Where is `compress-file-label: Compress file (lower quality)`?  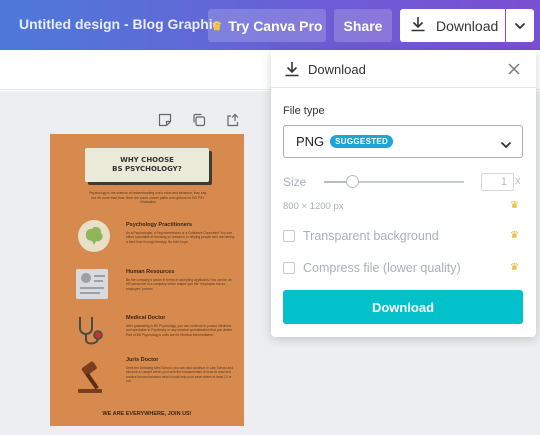 compress-file-label: Compress file (lower quality) is located at coordinates (382, 268).